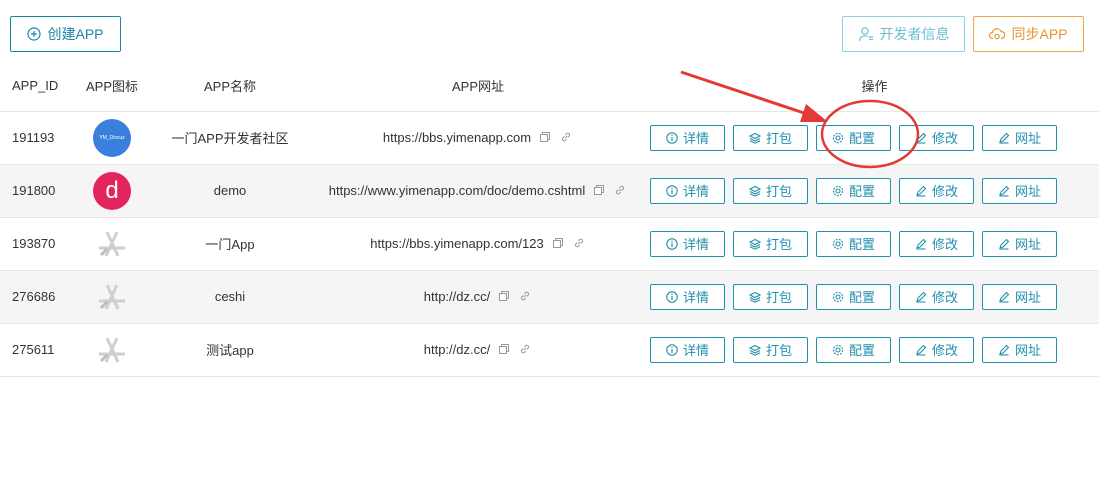 The width and height of the screenshot is (1099, 495). What do you see at coordinates (34, 243) in the screenshot?
I see `app-id: 193870` at bounding box center [34, 243].